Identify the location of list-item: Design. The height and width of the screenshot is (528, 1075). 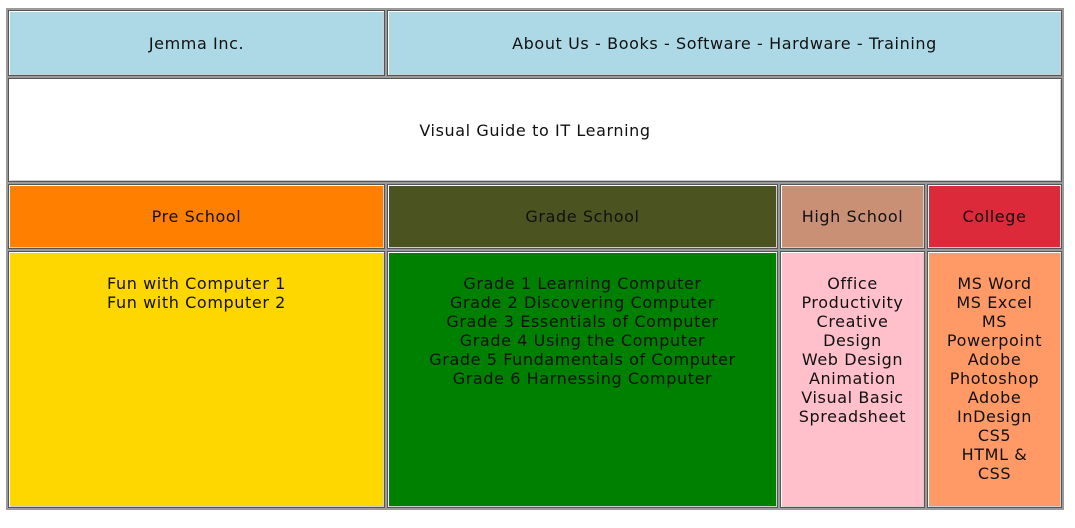
(852, 340).